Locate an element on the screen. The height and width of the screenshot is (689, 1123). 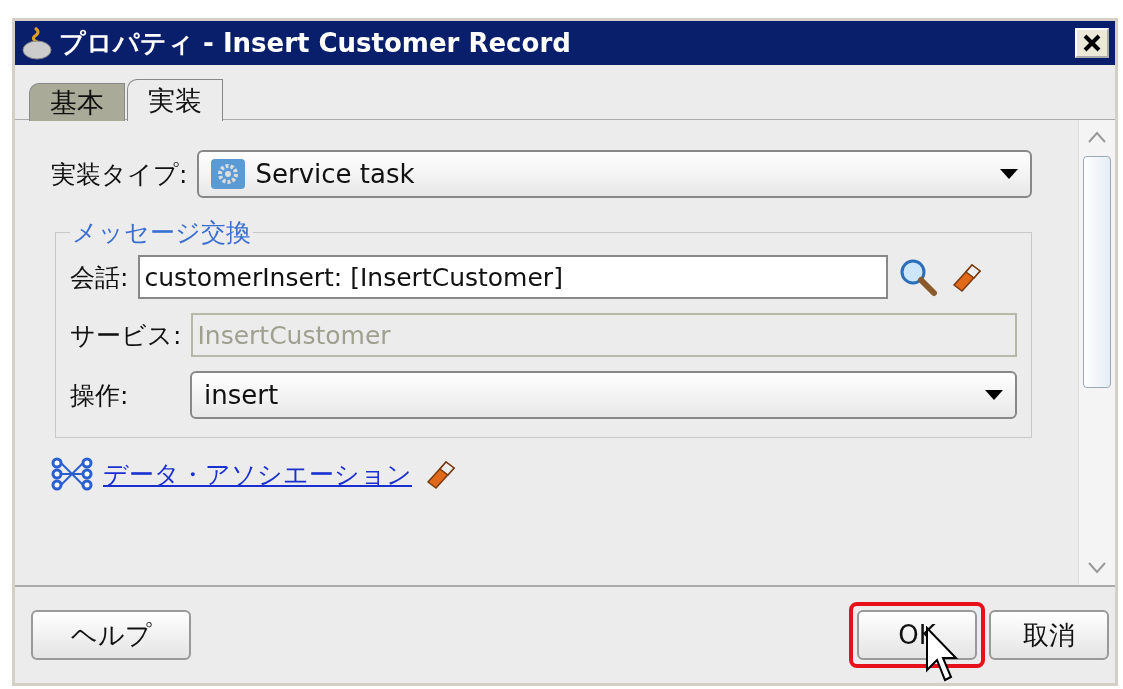
dialog-button: ヘルプ is located at coordinates (111, 635).